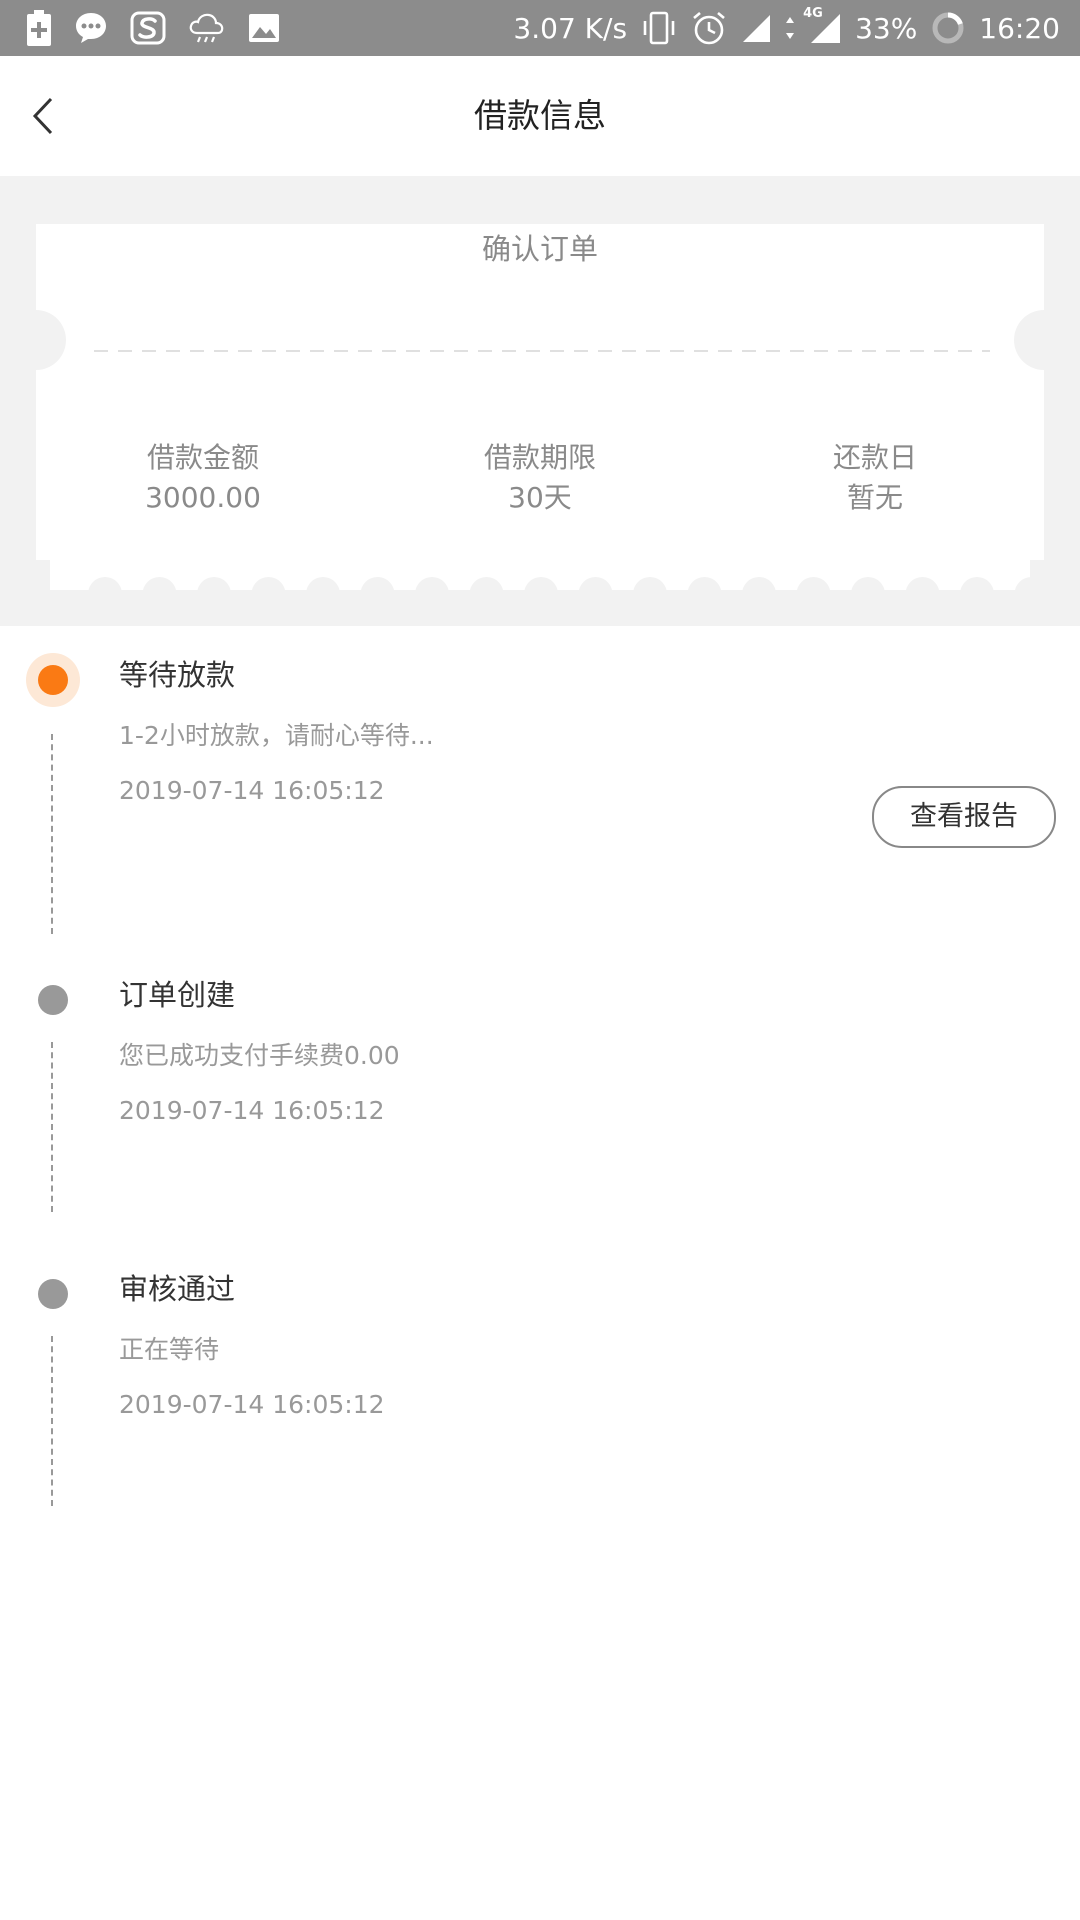 Image resolution: width=1080 pixels, height=1920 pixels. I want to click on battery-level: 33%, so click(886, 28).